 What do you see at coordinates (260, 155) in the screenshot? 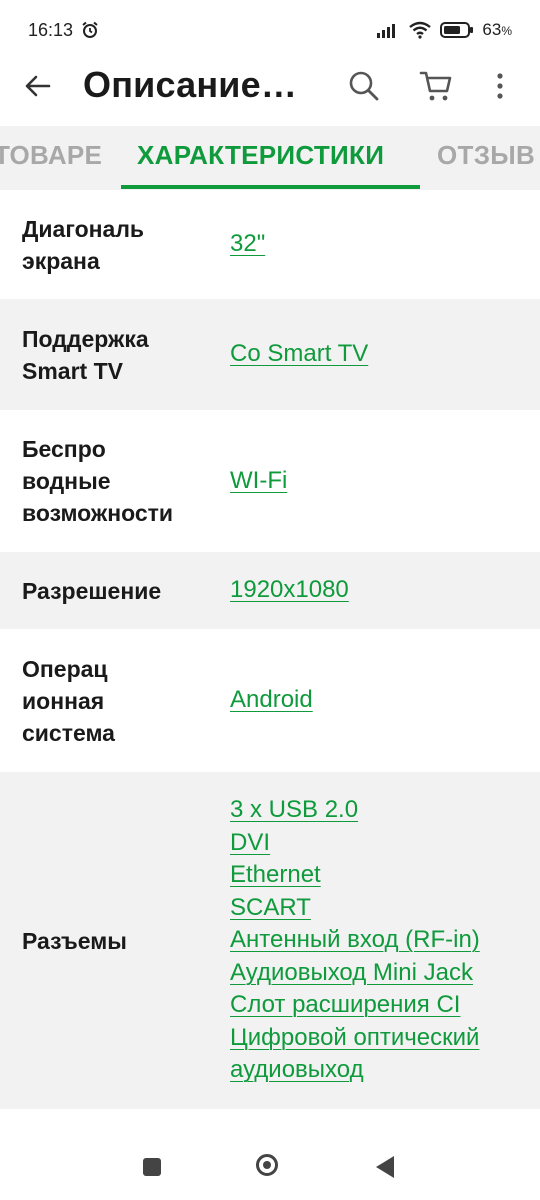
I see `tab-characteristics: ХАРАКТЕРИСТИКИ` at bounding box center [260, 155].